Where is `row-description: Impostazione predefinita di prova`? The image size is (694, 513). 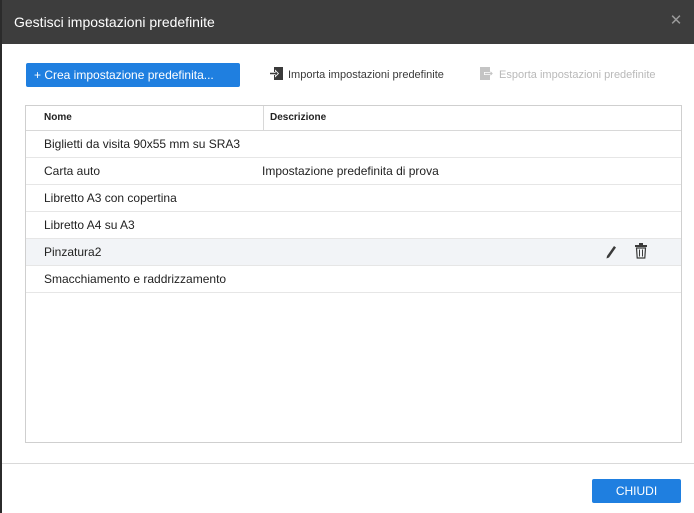
row-description: Impostazione predefinita di prova is located at coordinates (350, 171).